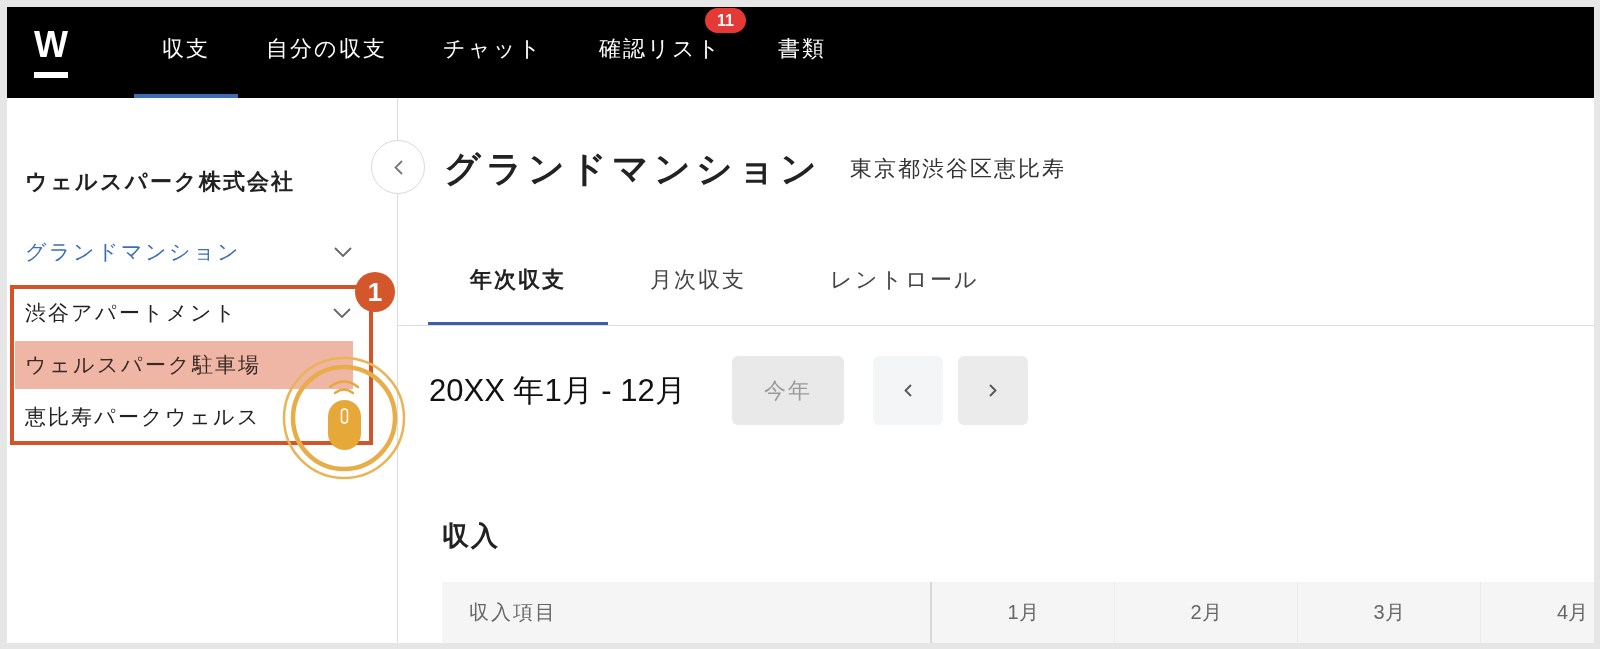 This screenshot has height=649, width=1600. What do you see at coordinates (557, 390) in the screenshot?
I see `period-label: 20XX 年1月 - 12月` at bounding box center [557, 390].